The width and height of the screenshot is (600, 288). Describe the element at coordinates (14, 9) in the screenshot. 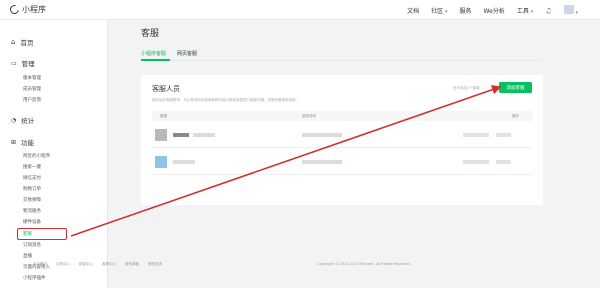

I see `mini-program-logo-icon` at that location.